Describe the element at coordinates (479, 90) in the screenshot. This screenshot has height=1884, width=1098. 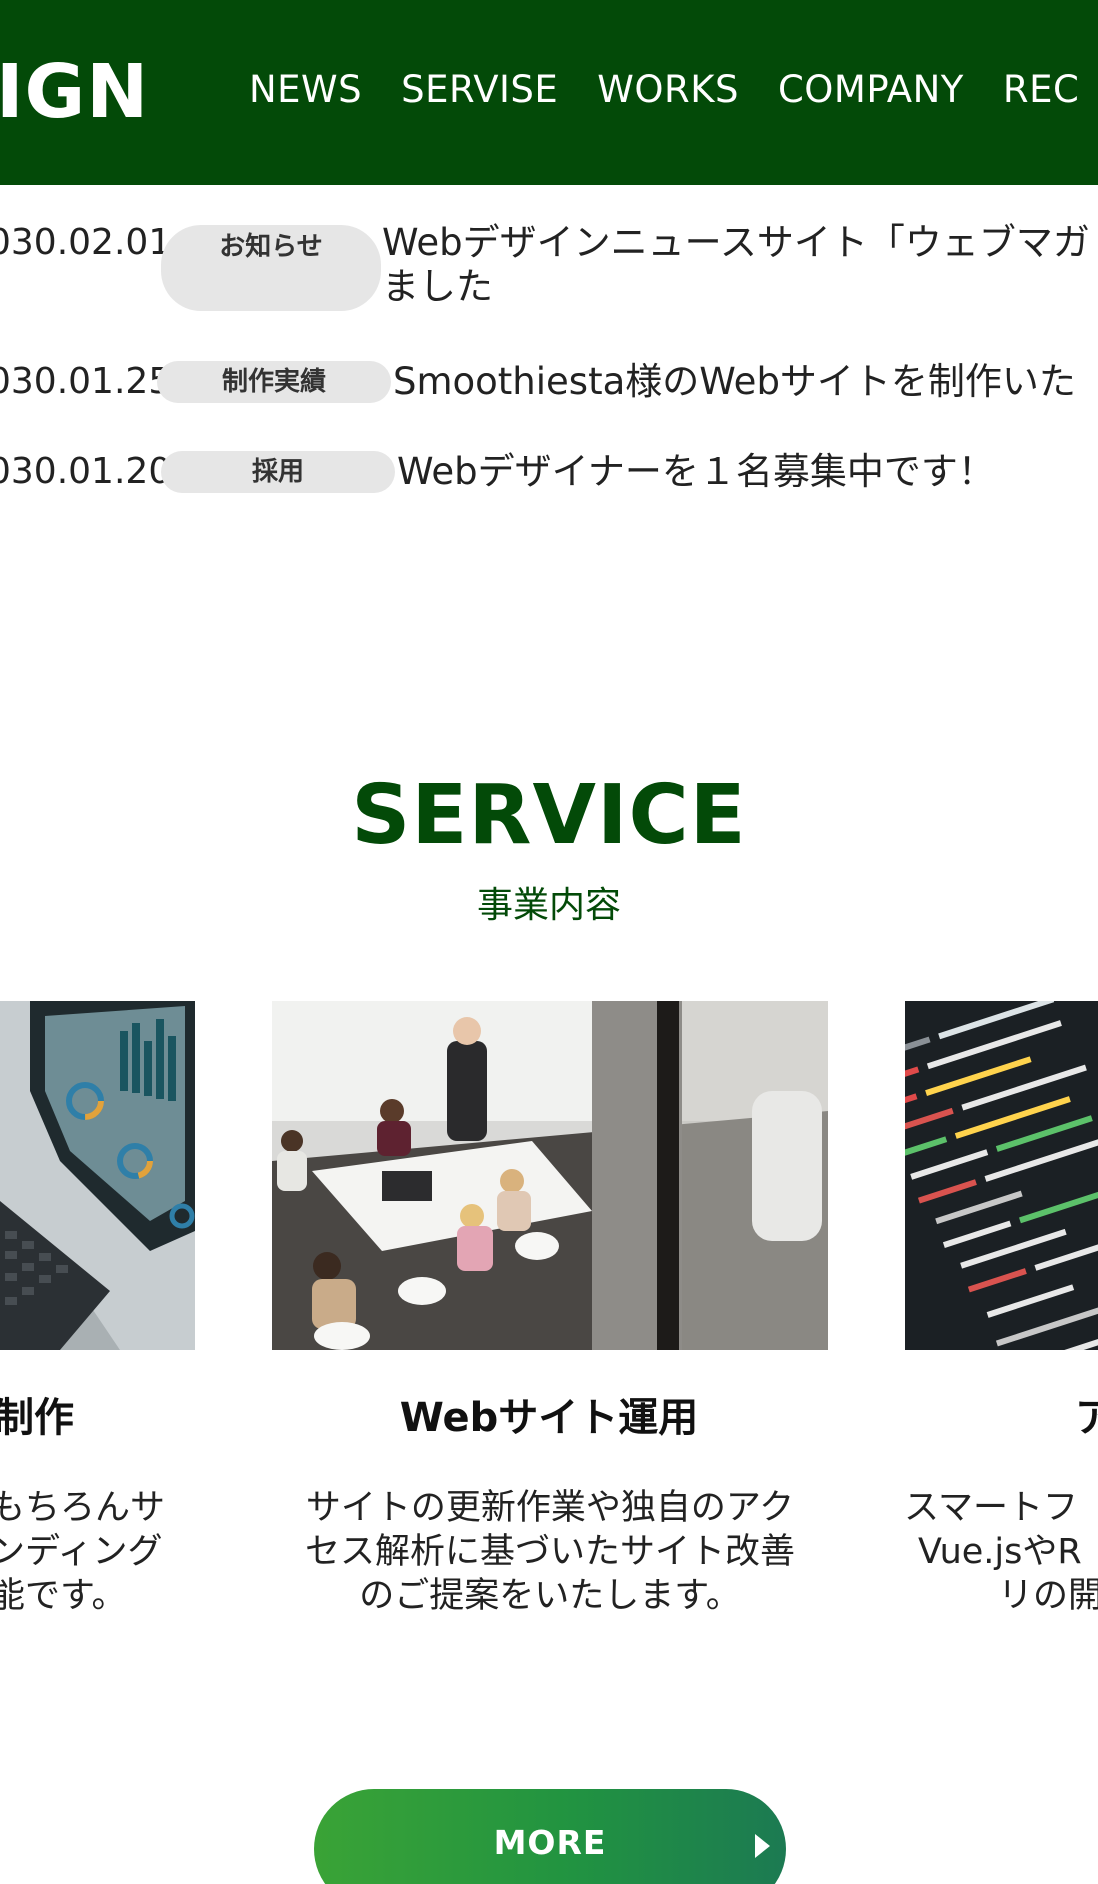
I see `nav-item-servise: SERVISE` at that location.